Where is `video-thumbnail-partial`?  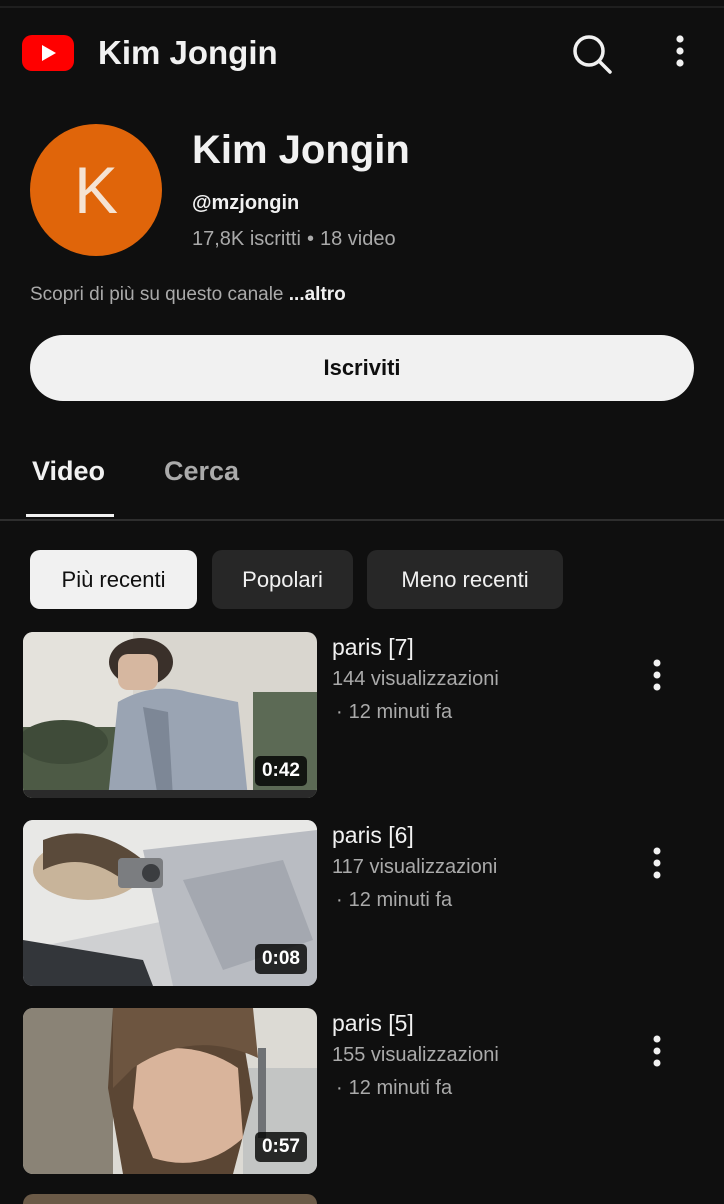
video-thumbnail-partial is located at coordinates (170, 1199).